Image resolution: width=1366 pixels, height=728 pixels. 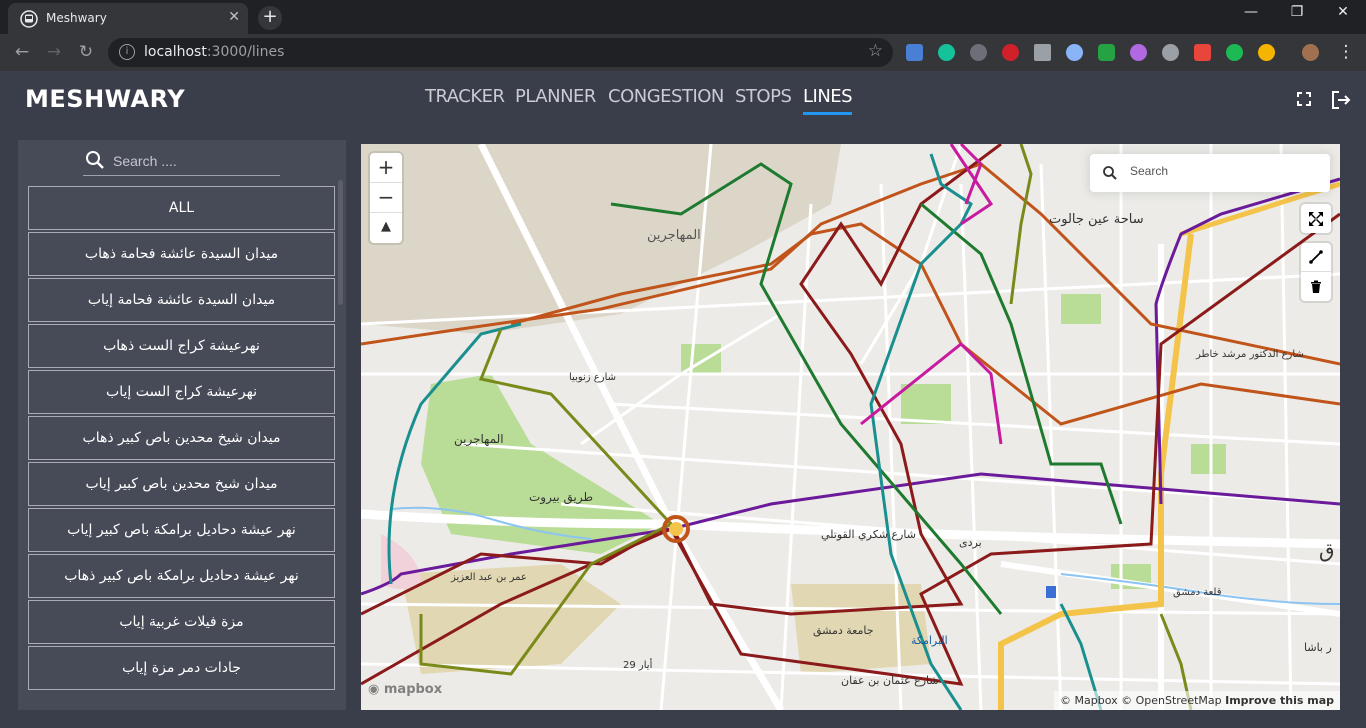 What do you see at coordinates (843, 630) in the screenshot?
I see `map-label-university: جامعة دمشق` at bounding box center [843, 630].